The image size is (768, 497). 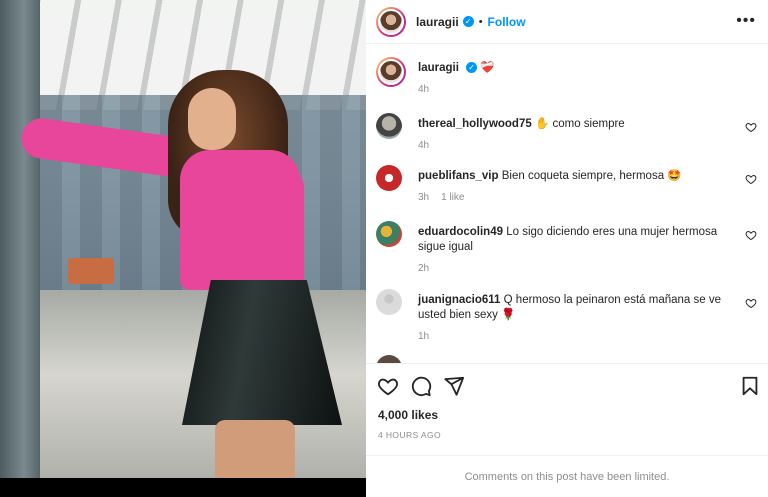 What do you see at coordinates (389, 359) in the screenshot?
I see `comment-avatar-partial` at bounding box center [389, 359].